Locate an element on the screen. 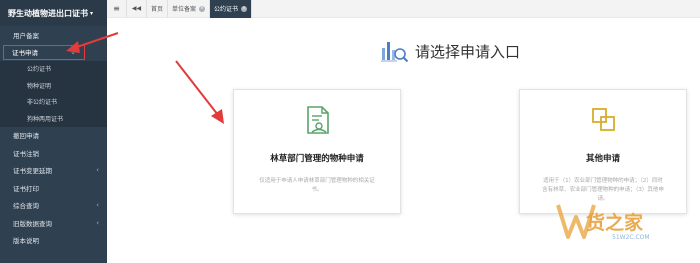 Image resolution: width=700 pixels, height=263 pixels. sidebar-item-label: 证书变更延期 is located at coordinates (32, 171).